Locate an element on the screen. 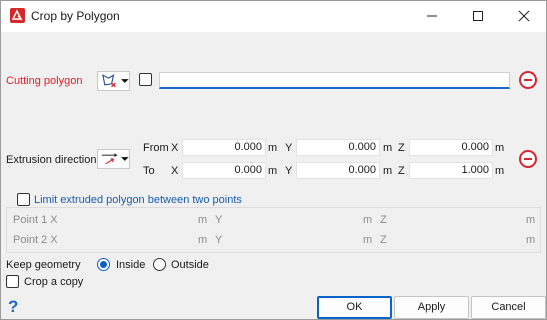  point1-y-unit: m is located at coordinates (368, 220).